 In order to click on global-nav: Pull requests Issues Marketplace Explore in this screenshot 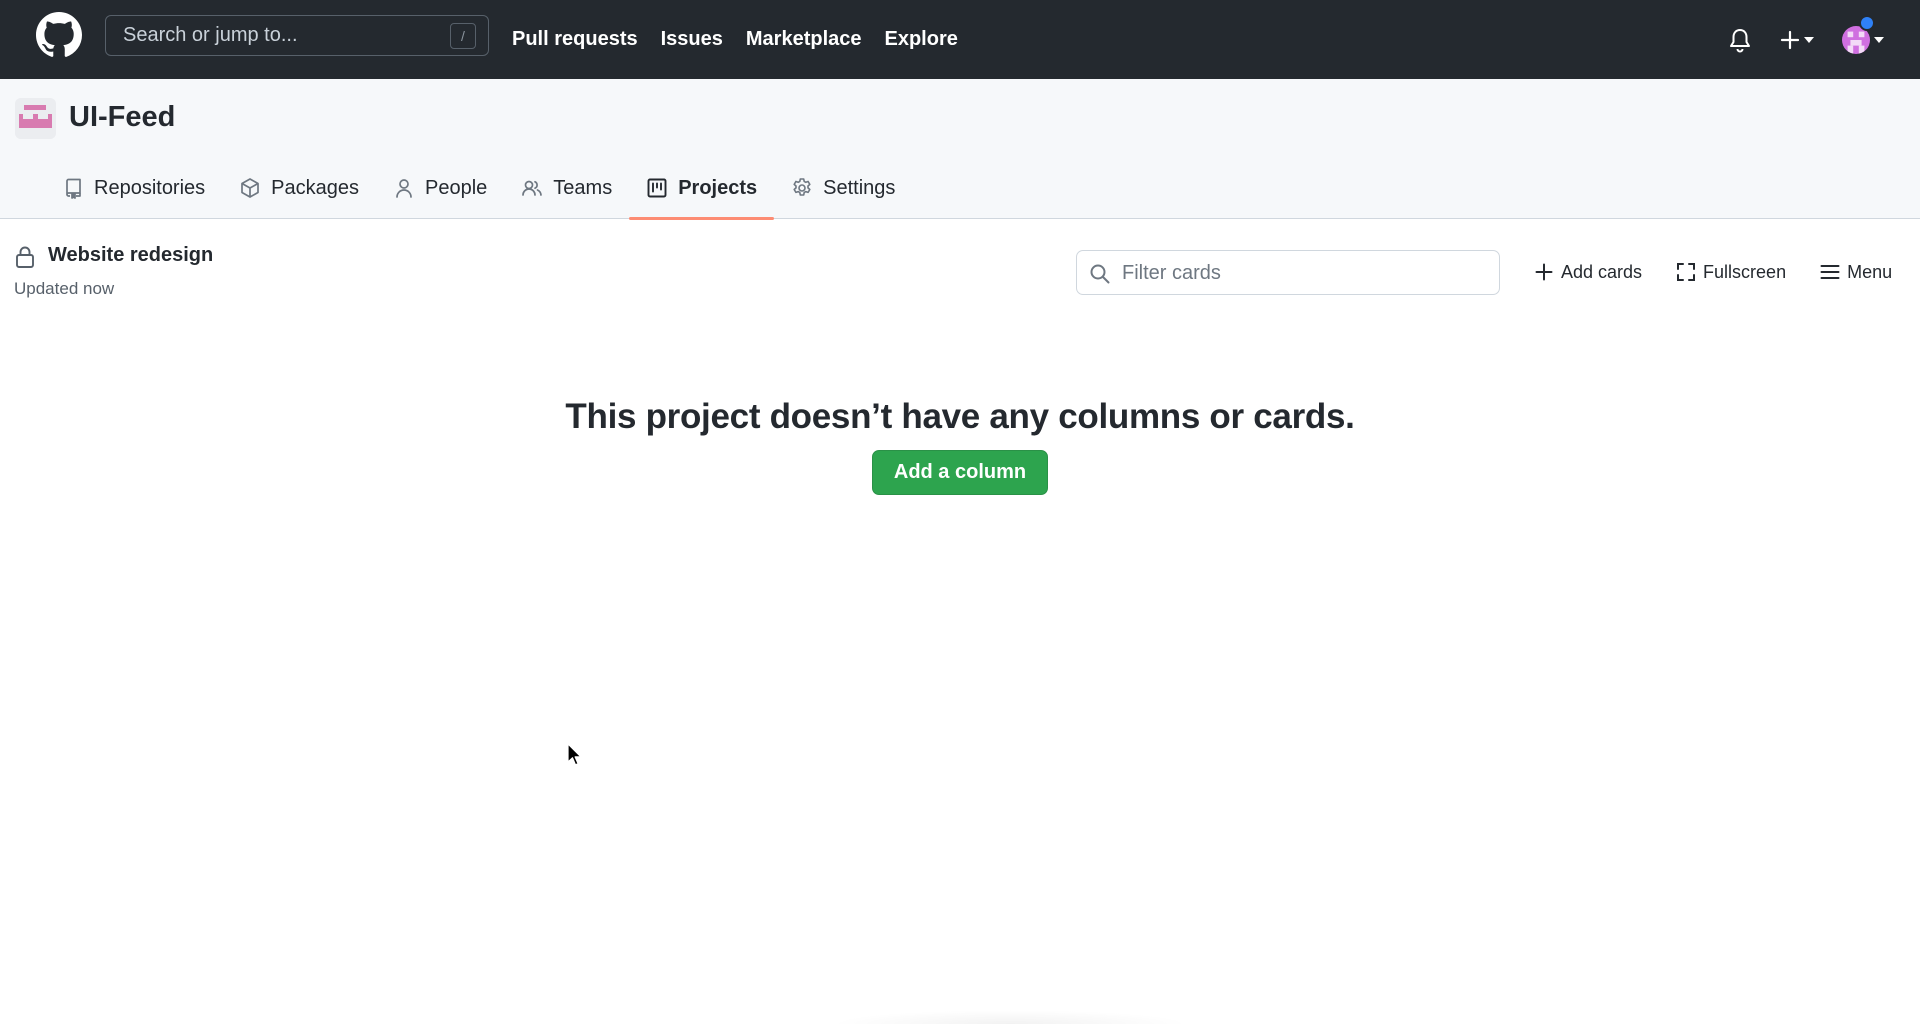, I will do `click(735, 39)`.